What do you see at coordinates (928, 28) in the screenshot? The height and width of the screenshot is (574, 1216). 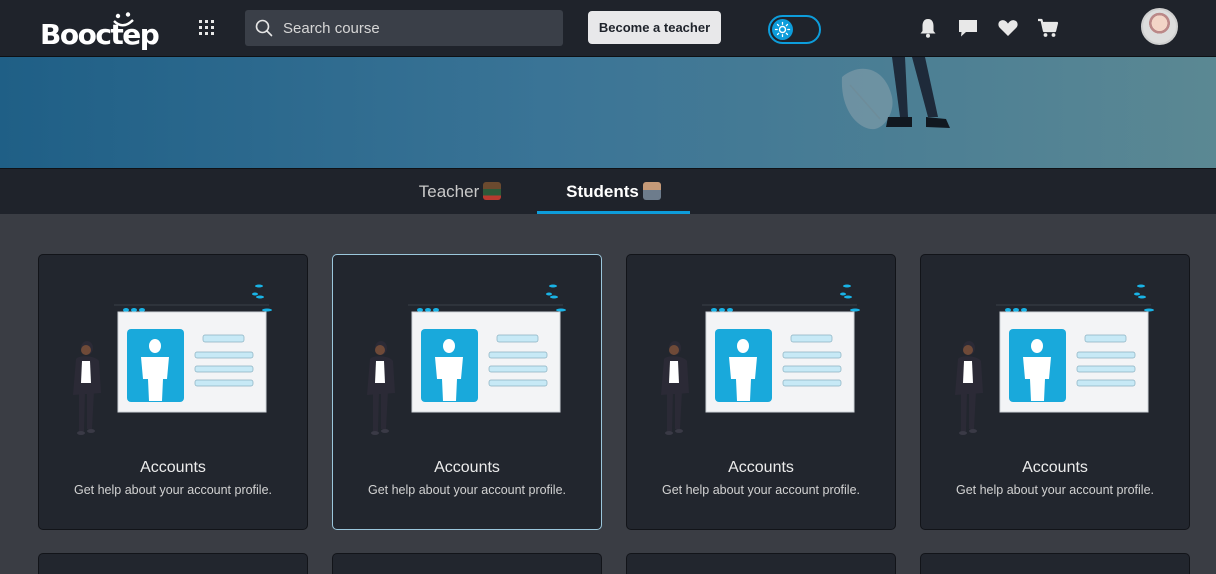 I see `bell-icon` at bounding box center [928, 28].